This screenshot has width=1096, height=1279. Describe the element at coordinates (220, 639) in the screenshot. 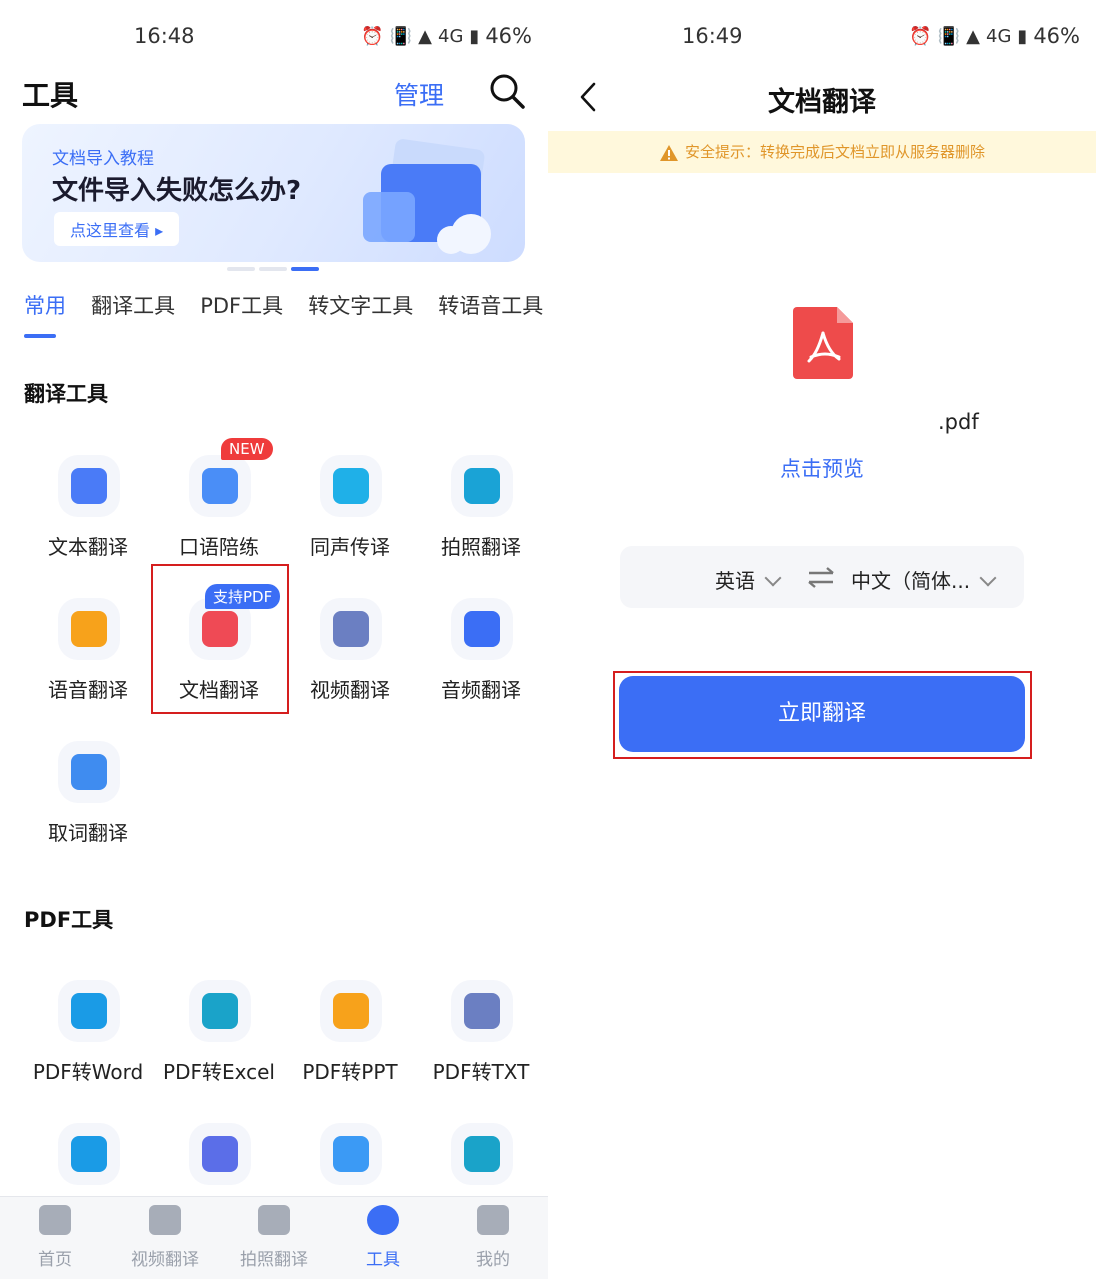

I see `highlight-document-translate` at that location.